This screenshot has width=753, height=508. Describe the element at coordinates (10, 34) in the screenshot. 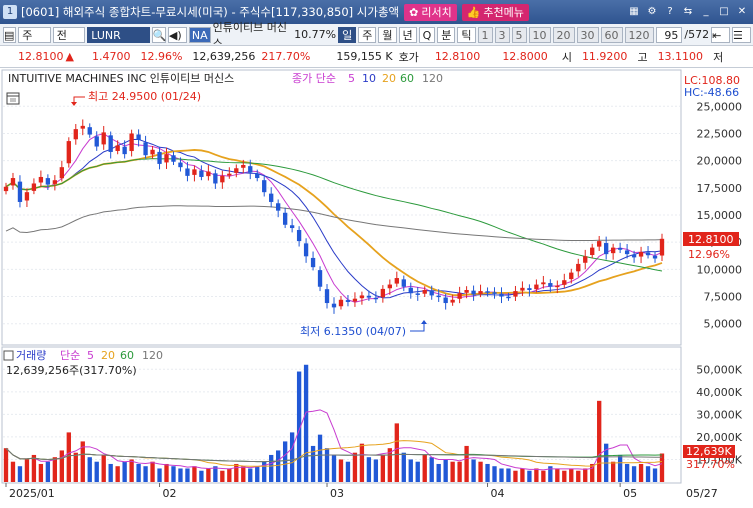

I see `grid-icon: ▤` at that location.